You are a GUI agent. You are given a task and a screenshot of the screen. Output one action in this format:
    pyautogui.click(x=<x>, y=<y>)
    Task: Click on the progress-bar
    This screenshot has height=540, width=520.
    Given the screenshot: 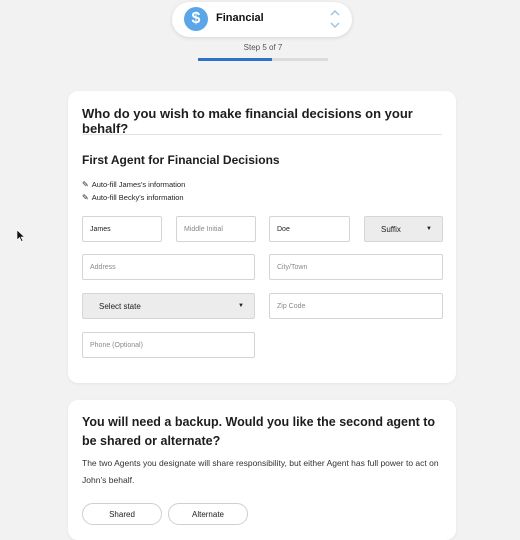 What is the action you would take?
    pyautogui.click(x=263, y=59)
    